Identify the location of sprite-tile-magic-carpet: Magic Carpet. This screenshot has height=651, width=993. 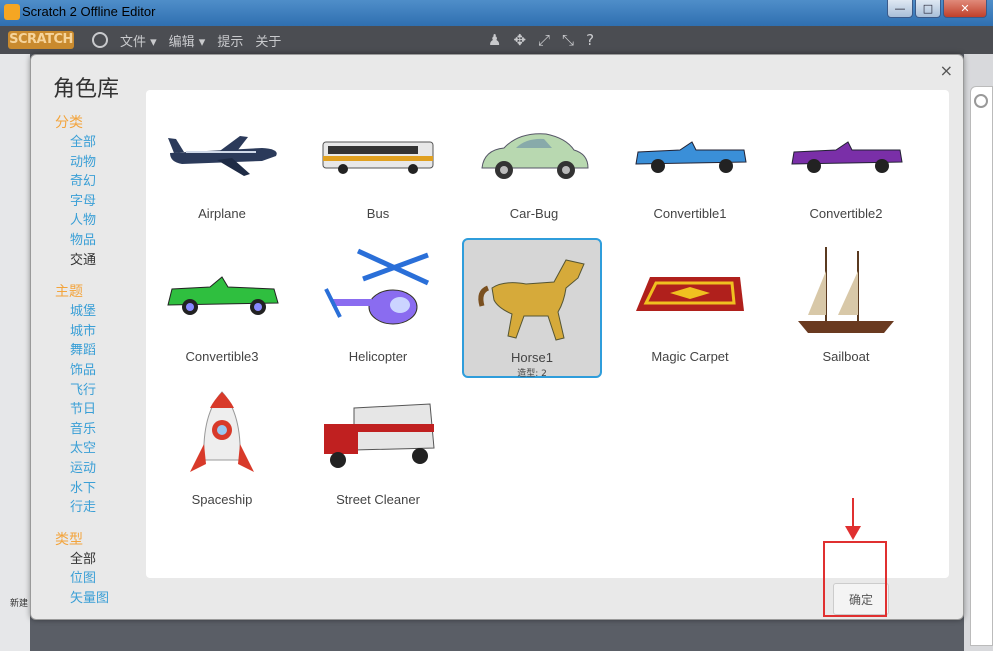
(690, 309).